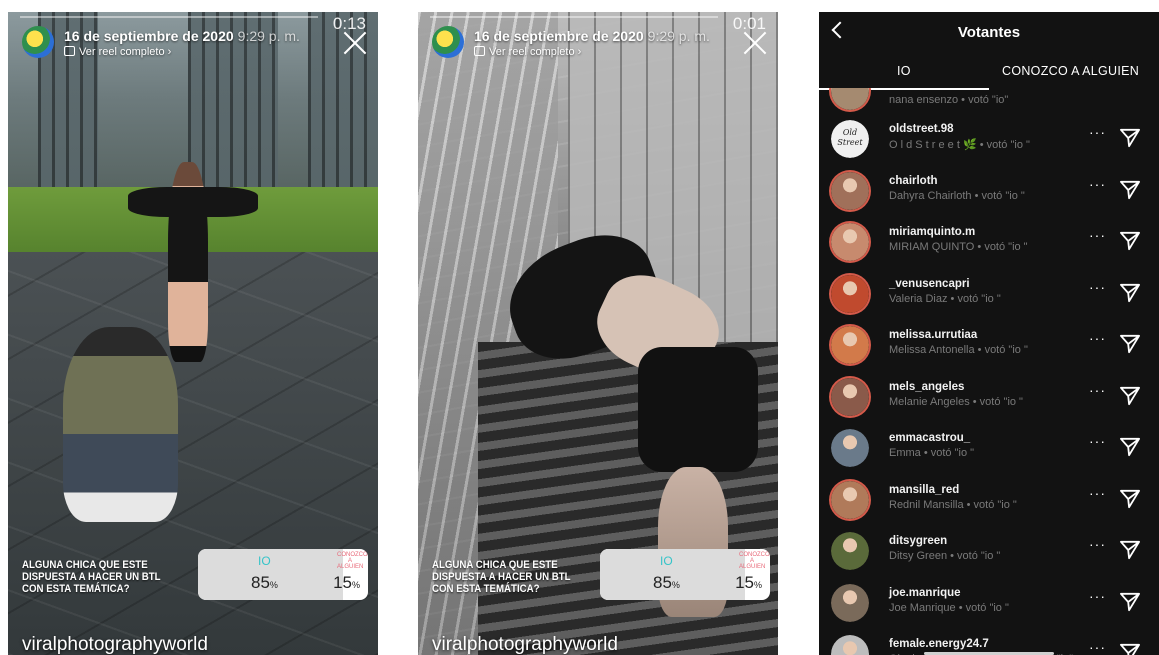 This screenshot has width=1159, height=655. Describe the element at coordinates (926, 387) in the screenshot. I see `voter-username: mels_angeles` at that location.